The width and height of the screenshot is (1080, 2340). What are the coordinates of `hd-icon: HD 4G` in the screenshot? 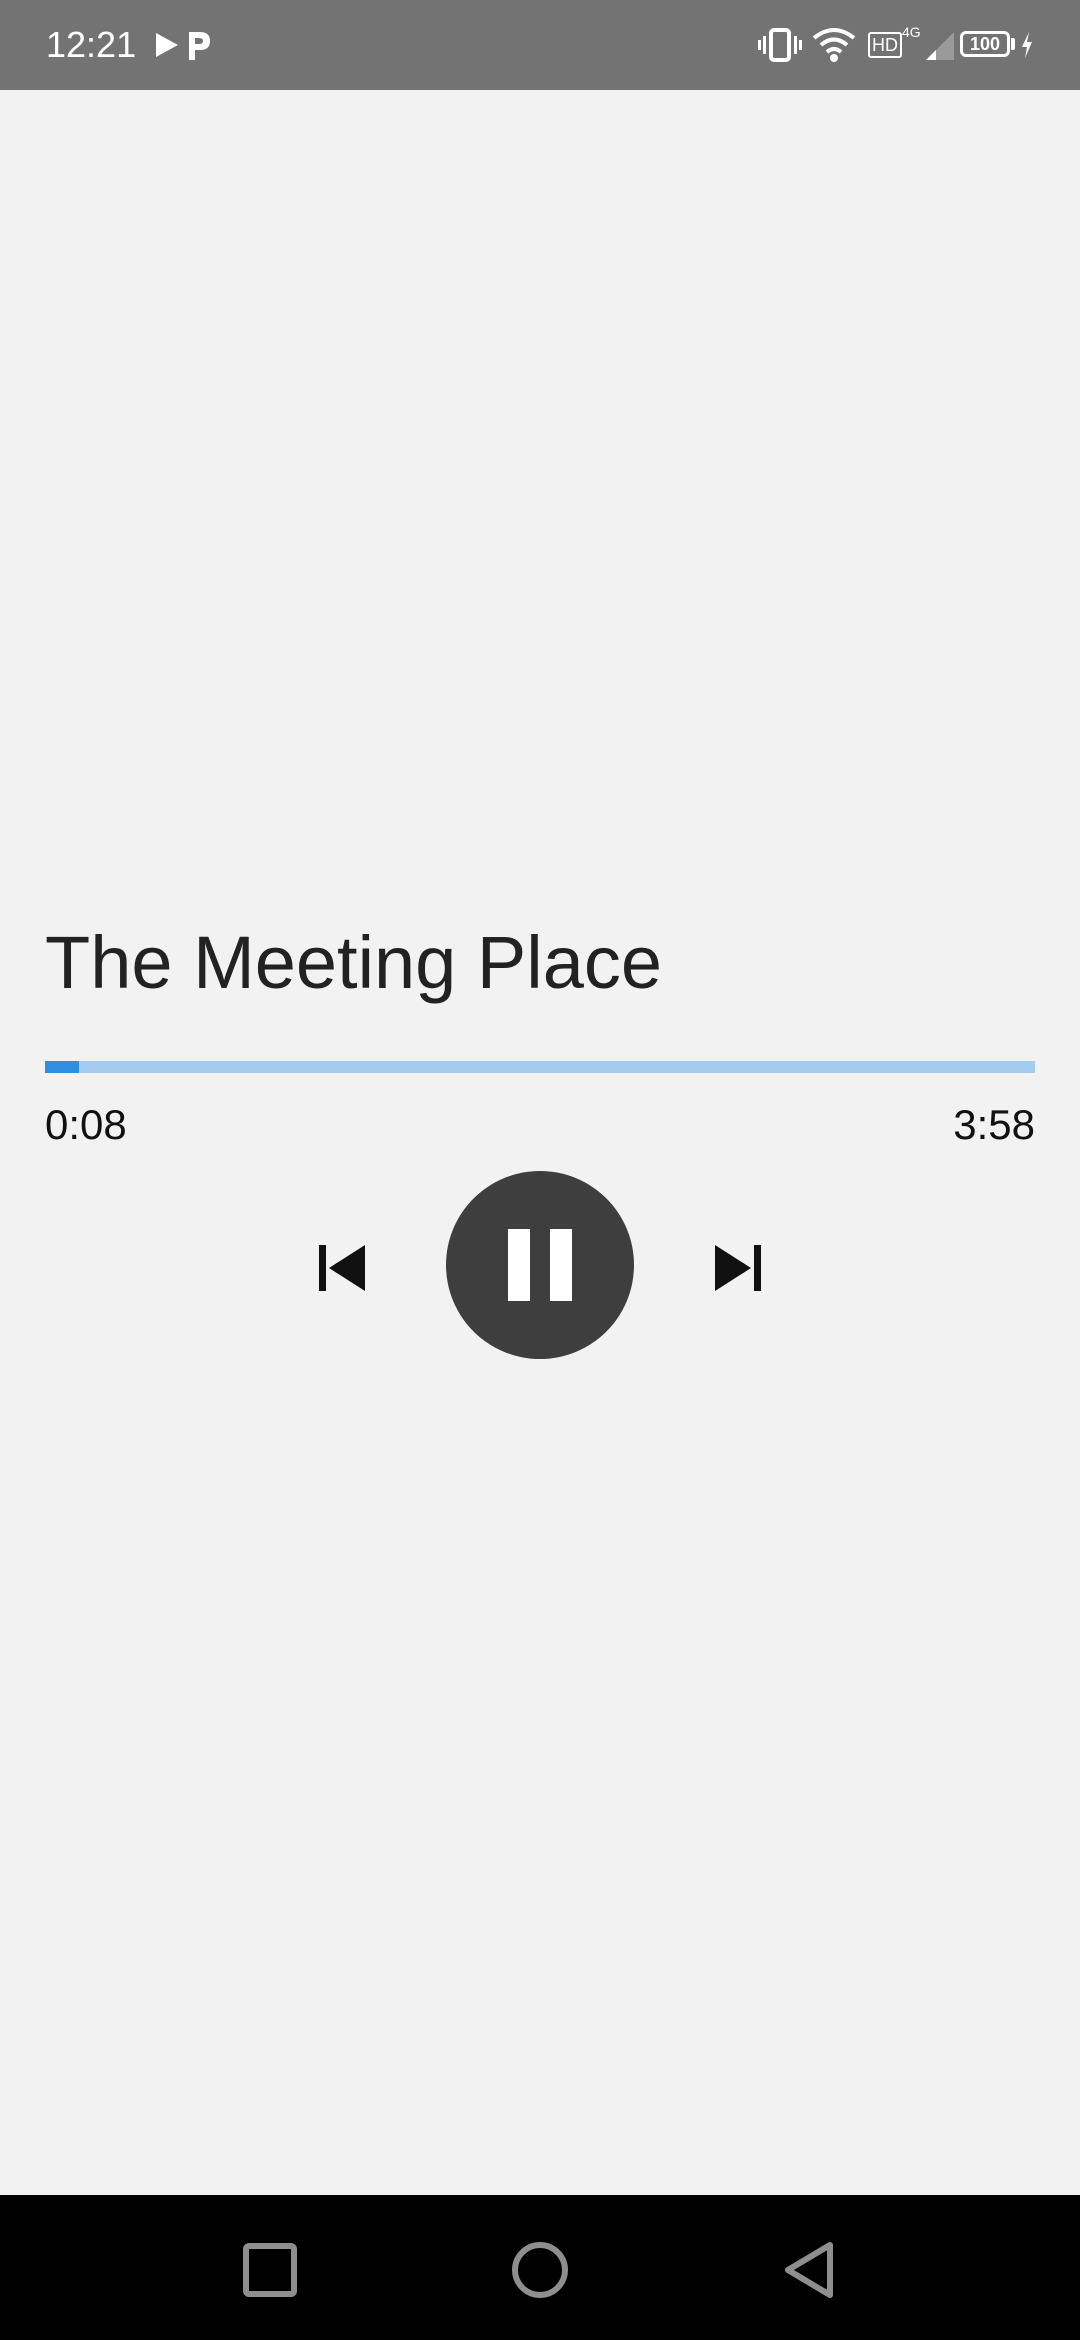 It's located at (896, 44).